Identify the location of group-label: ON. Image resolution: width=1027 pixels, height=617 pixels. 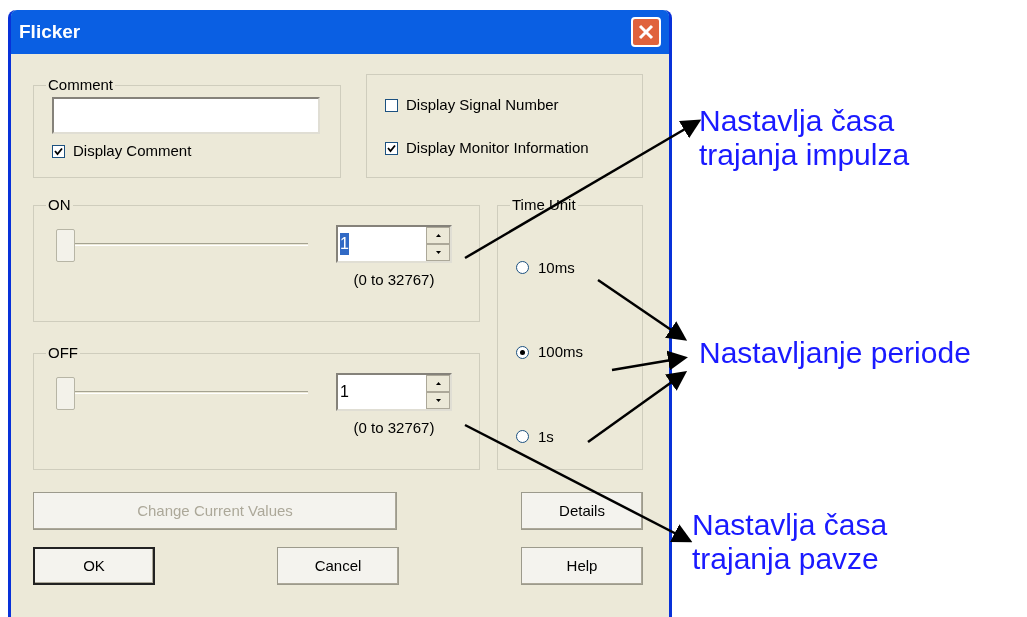
(59, 205).